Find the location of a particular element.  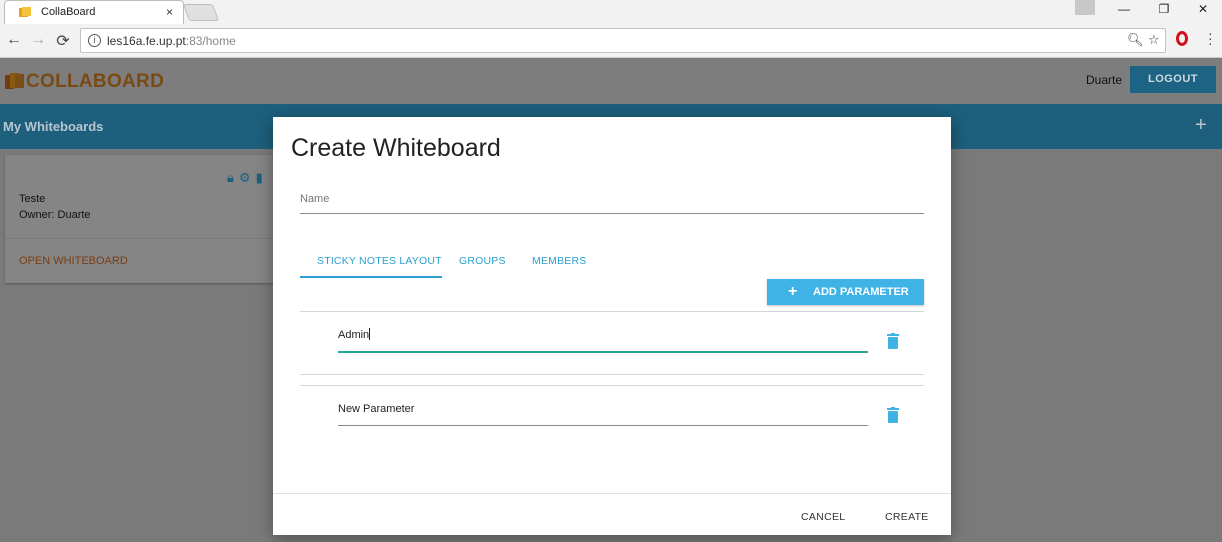

user-name: Duarte is located at coordinates (1104, 80).